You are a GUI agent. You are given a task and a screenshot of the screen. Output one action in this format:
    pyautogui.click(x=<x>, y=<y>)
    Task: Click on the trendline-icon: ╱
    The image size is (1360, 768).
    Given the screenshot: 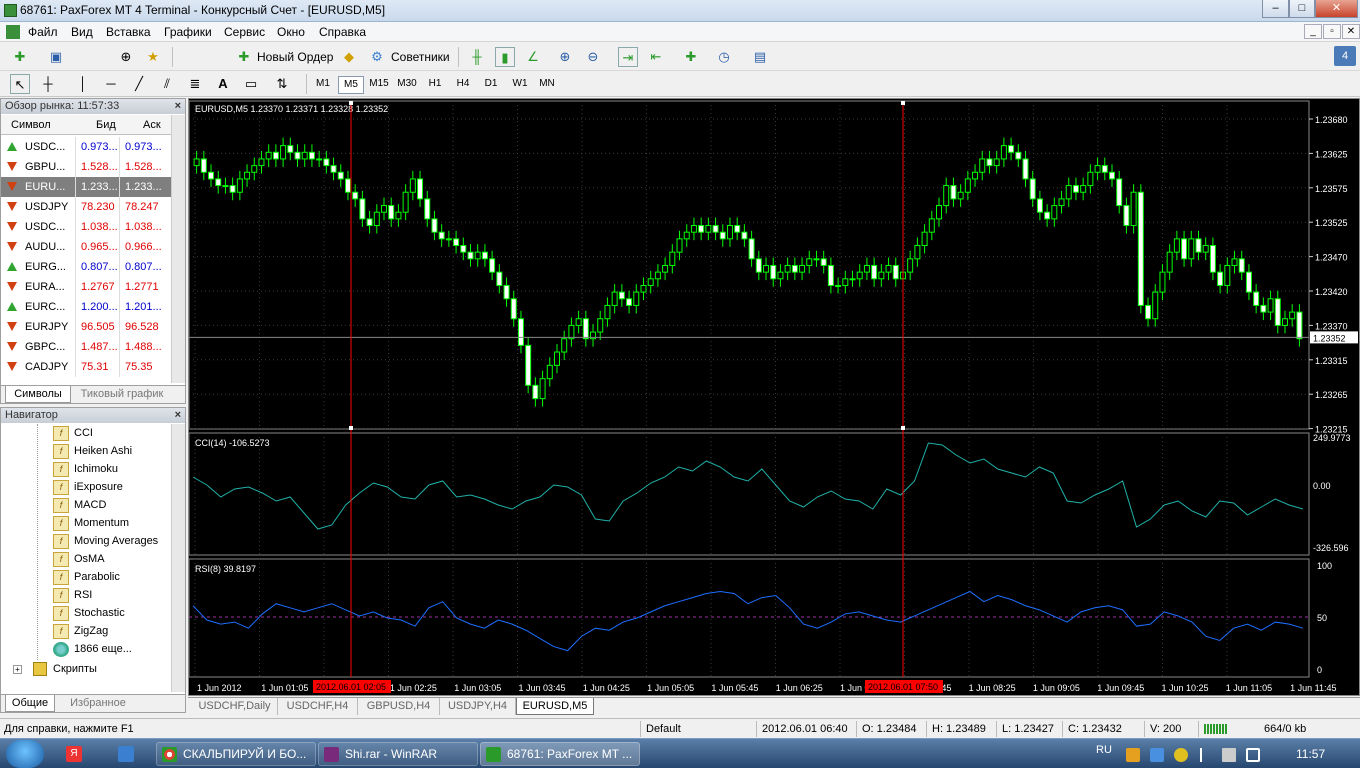 What is the action you would take?
    pyautogui.click(x=139, y=84)
    